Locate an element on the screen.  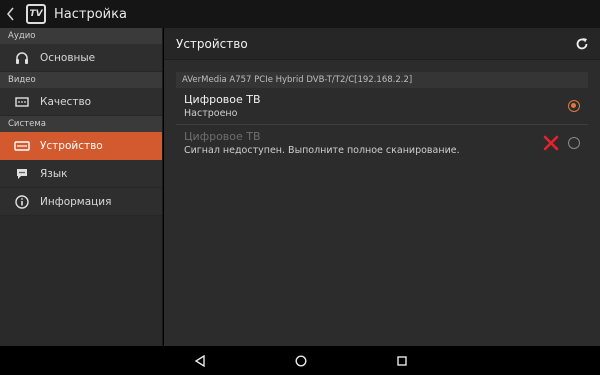
square-recents-icon is located at coordinates (402, 361).